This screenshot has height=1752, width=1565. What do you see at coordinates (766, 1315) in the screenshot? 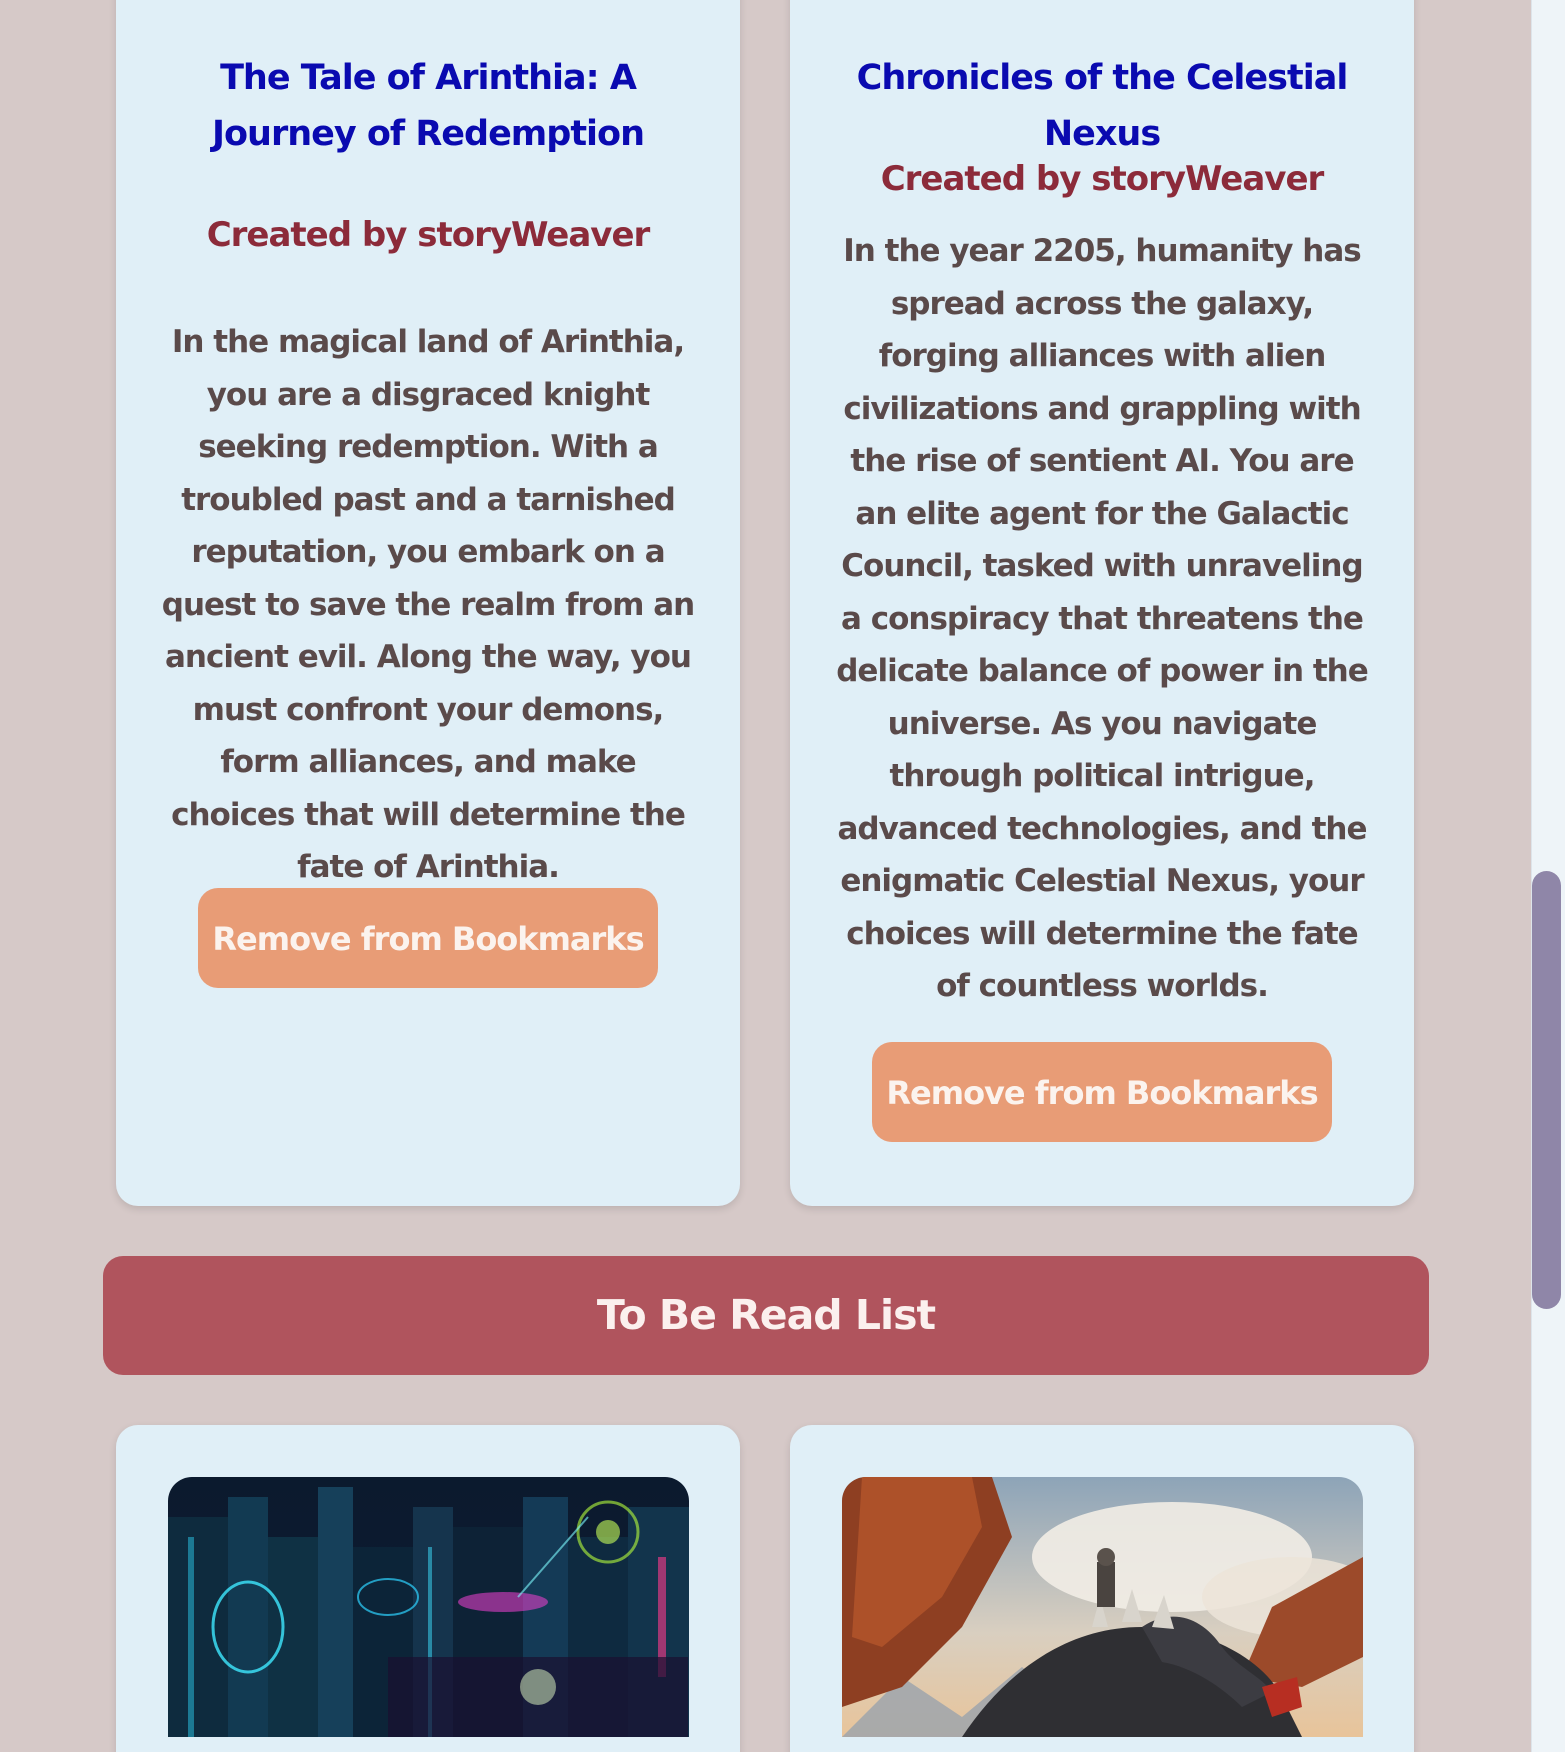
I see `to-be-read-heading: To Be Read List` at bounding box center [766, 1315].